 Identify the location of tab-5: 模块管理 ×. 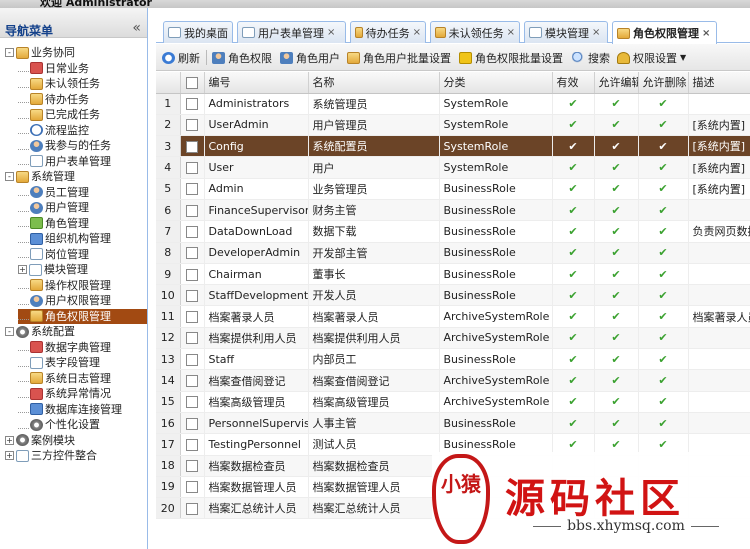
(566, 32).